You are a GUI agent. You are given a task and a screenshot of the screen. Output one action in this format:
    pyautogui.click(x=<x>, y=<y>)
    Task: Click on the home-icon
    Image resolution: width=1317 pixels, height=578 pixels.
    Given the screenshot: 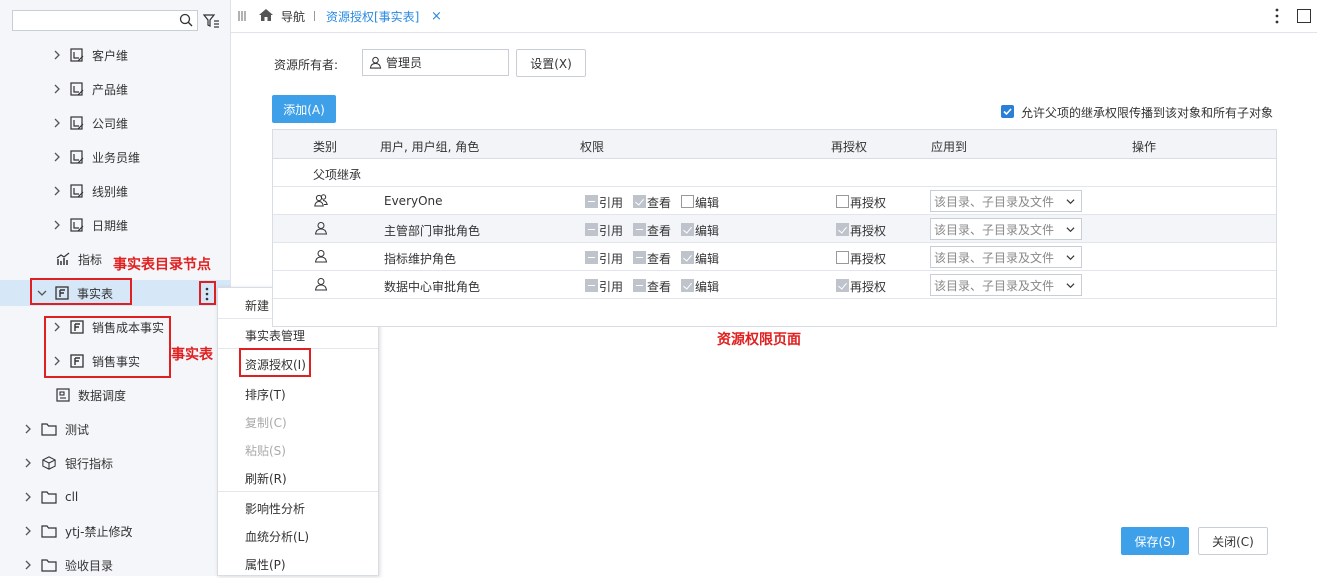 What is the action you would take?
    pyautogui.click(x=266, y=15)
    